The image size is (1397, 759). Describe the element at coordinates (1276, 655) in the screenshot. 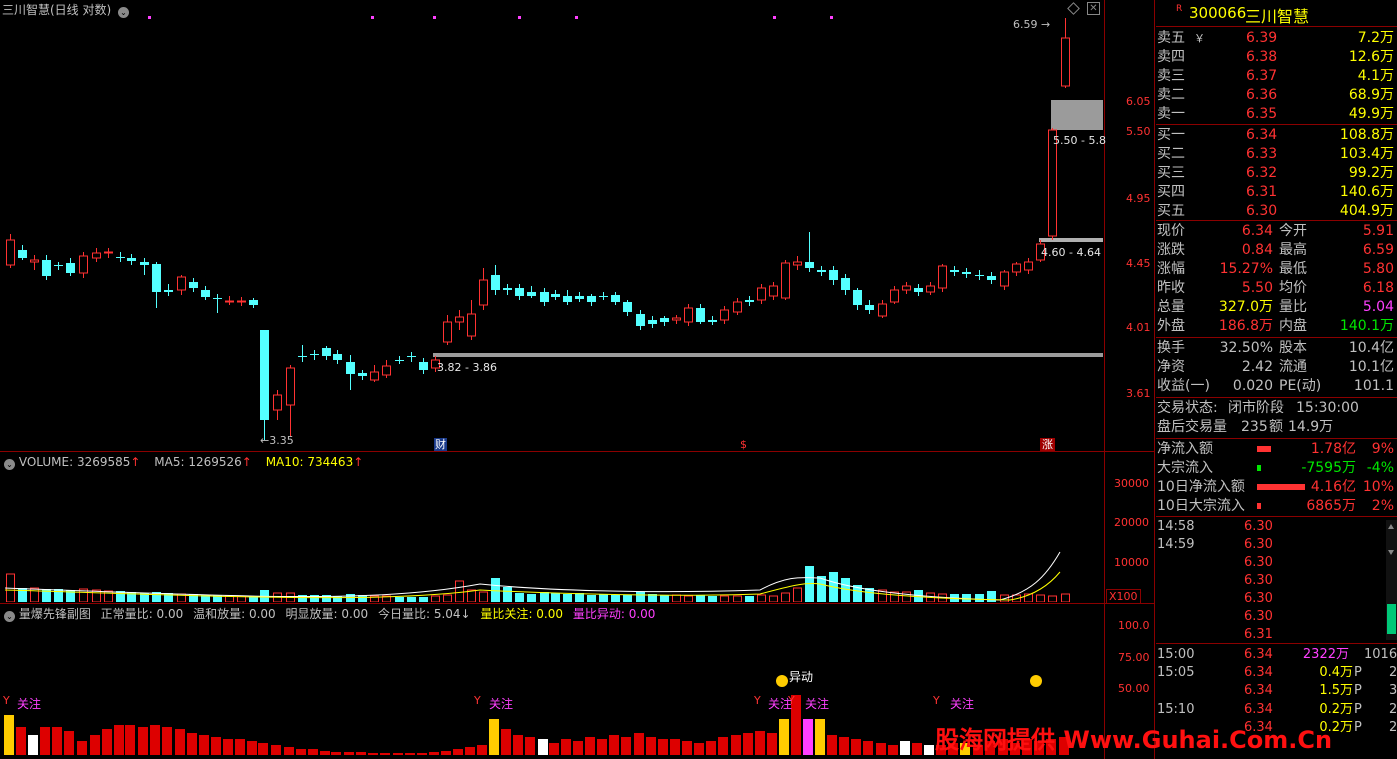

I see `tick-row: 15:00 6.34 2322万 1016` at that location.